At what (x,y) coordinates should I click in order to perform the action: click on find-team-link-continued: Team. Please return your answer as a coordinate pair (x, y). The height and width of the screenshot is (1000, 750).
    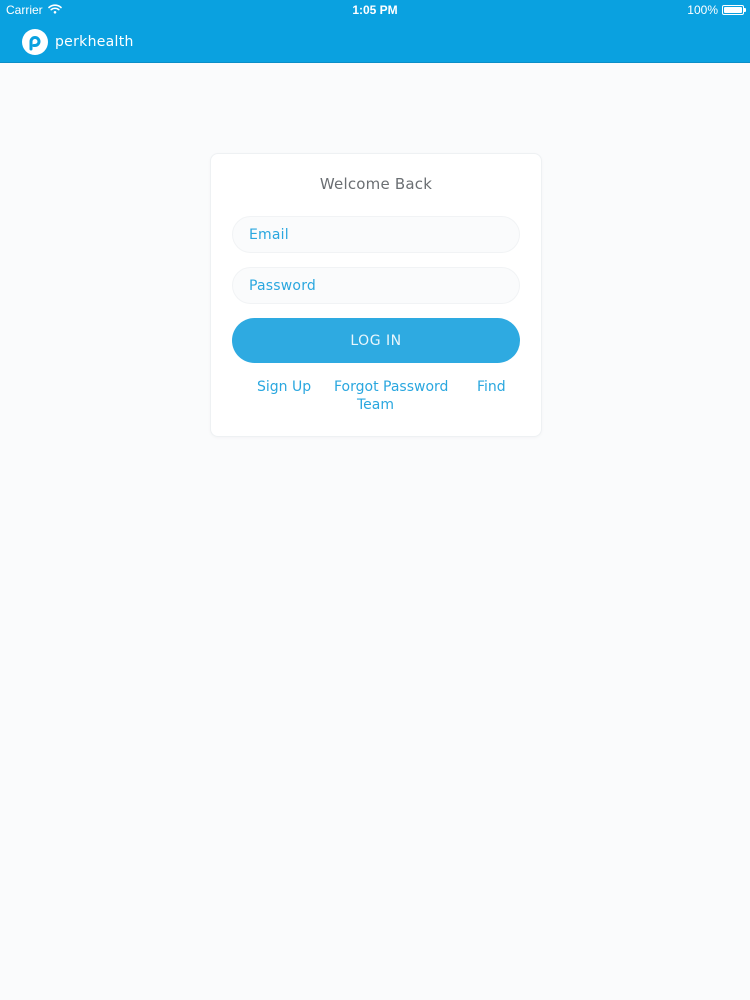
    Looking at the image, I should click on (375, 405).